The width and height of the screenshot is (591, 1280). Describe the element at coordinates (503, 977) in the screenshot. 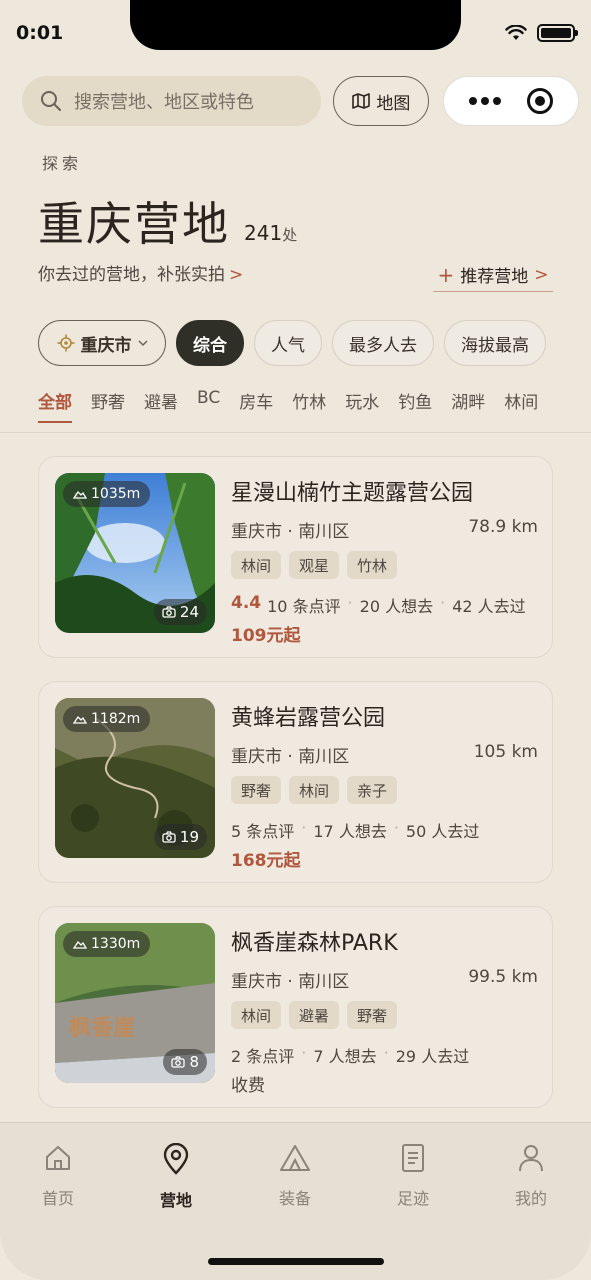

I see `camp-distance: 99.5 km` at that location.